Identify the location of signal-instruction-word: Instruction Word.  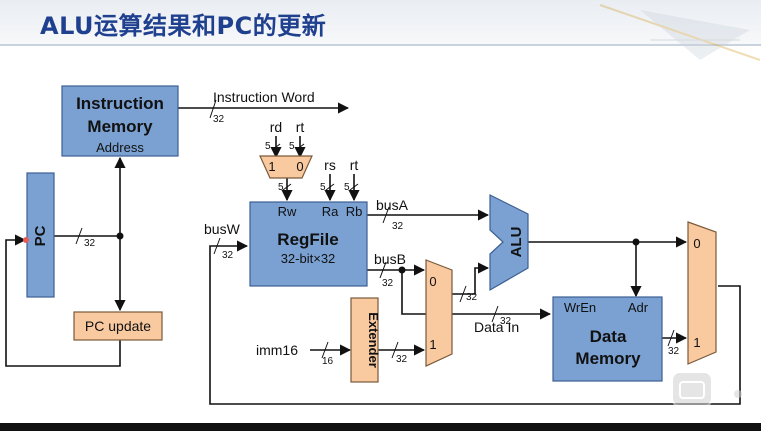
(264, 97).